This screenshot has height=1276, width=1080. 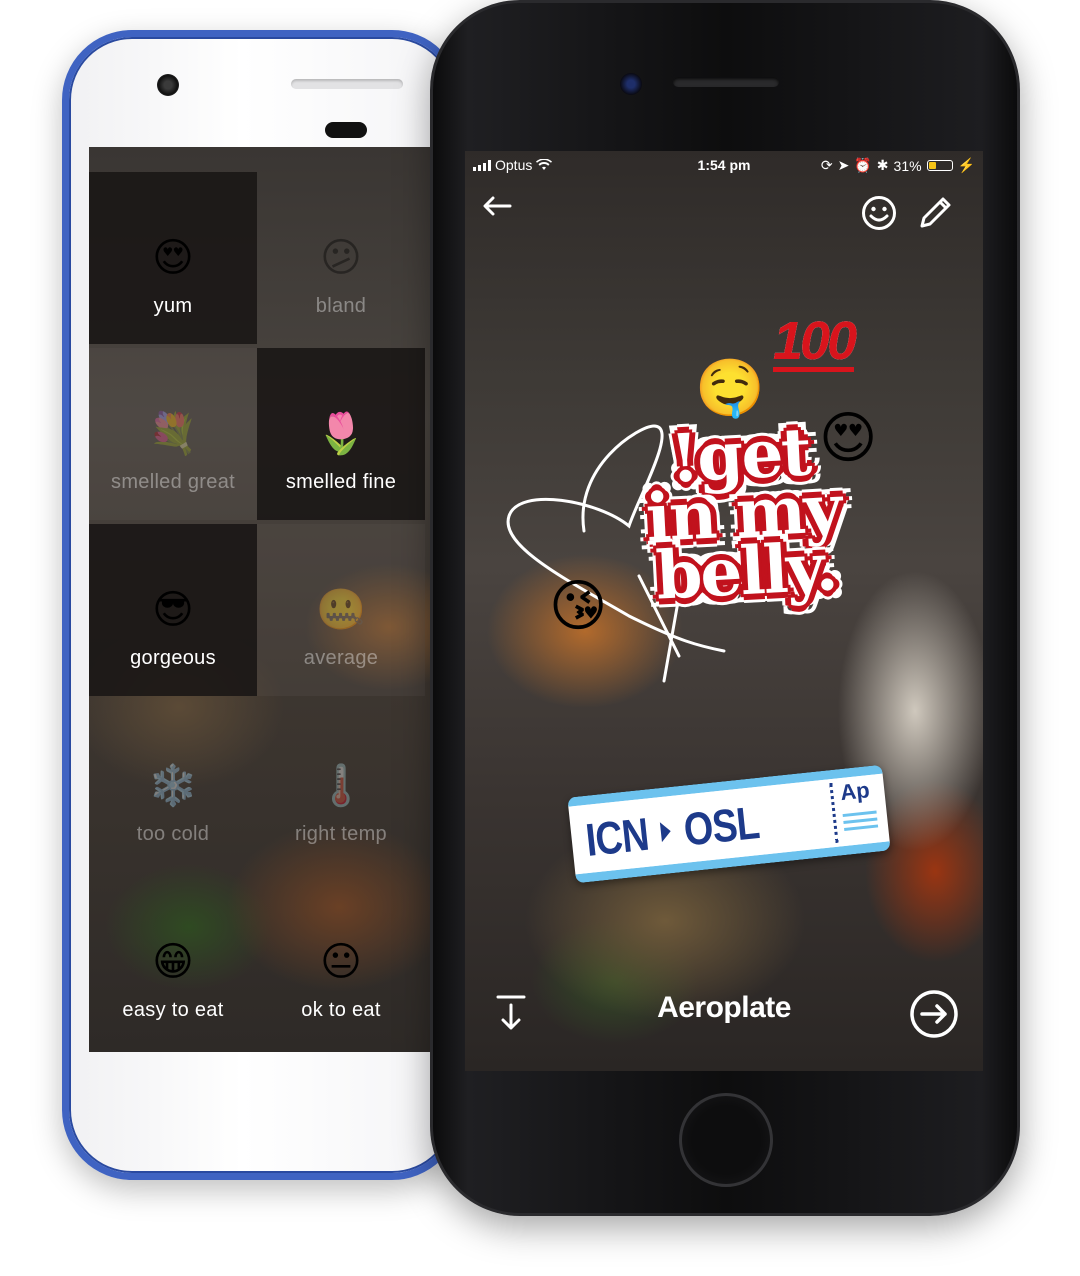 What do you see at coordinates (341, 306) in the screenshot?
I see `option-label: bland` at bounding box center [341, 306].